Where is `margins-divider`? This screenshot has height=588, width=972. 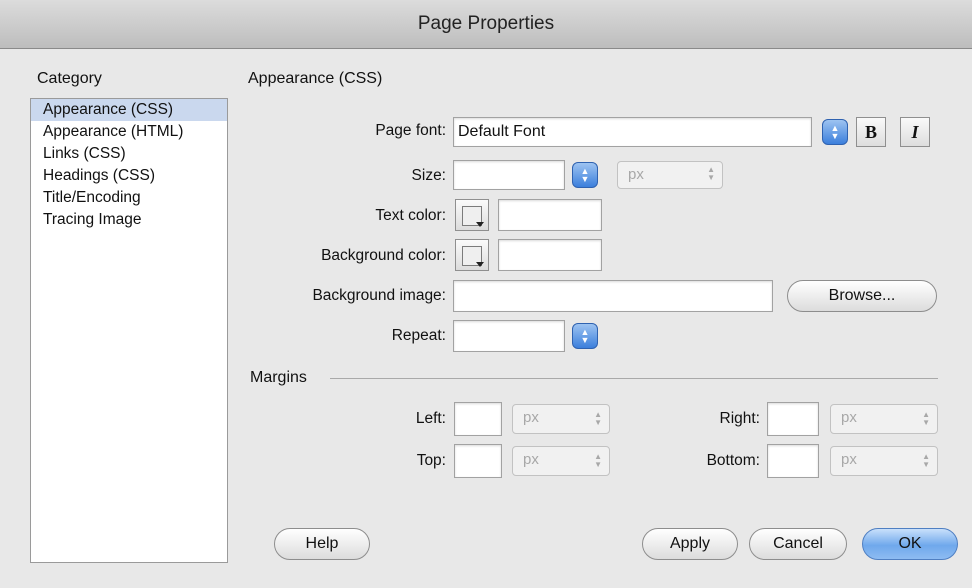 margins-divider is located at coordinates (634, 378).